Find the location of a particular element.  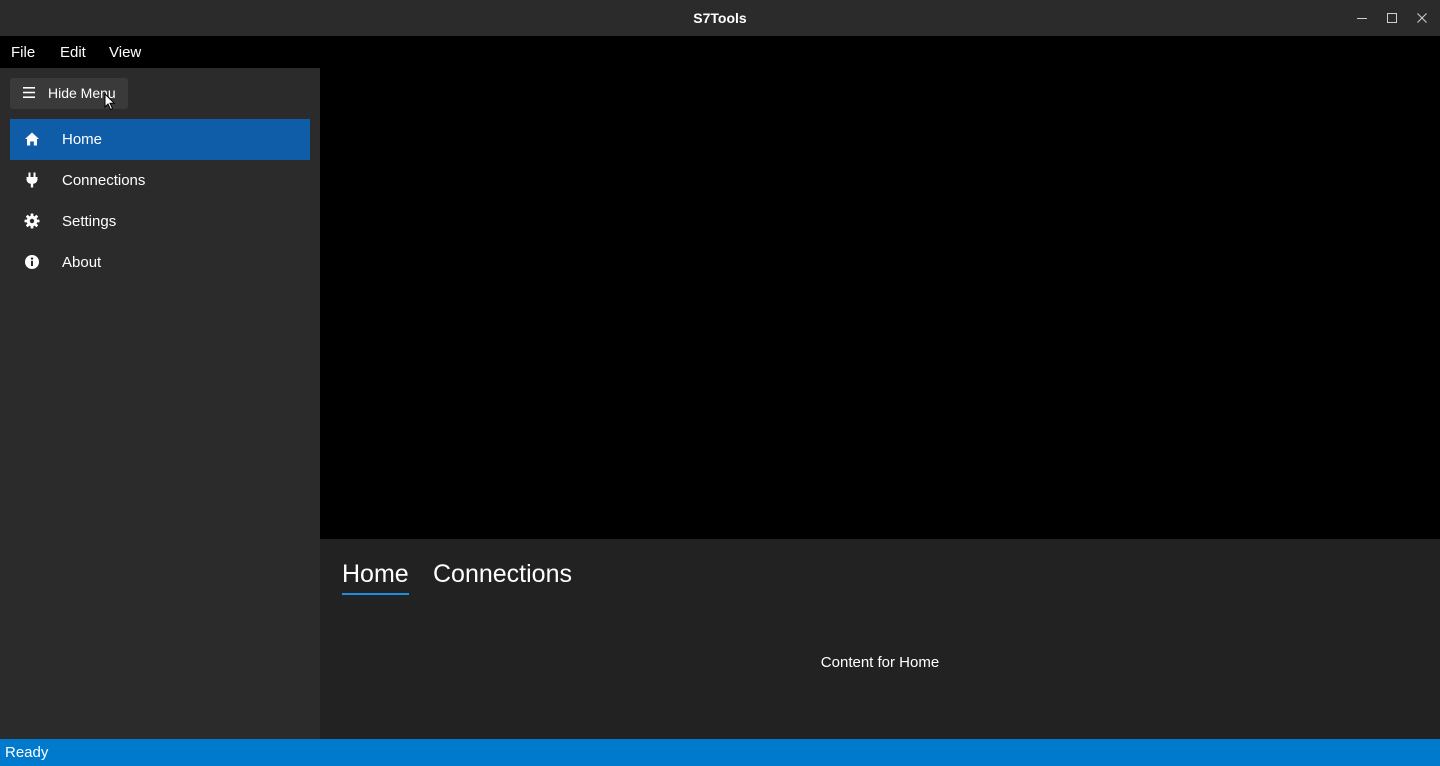

sidebar-item-connections: Connections is located at coordinates (160, 180).